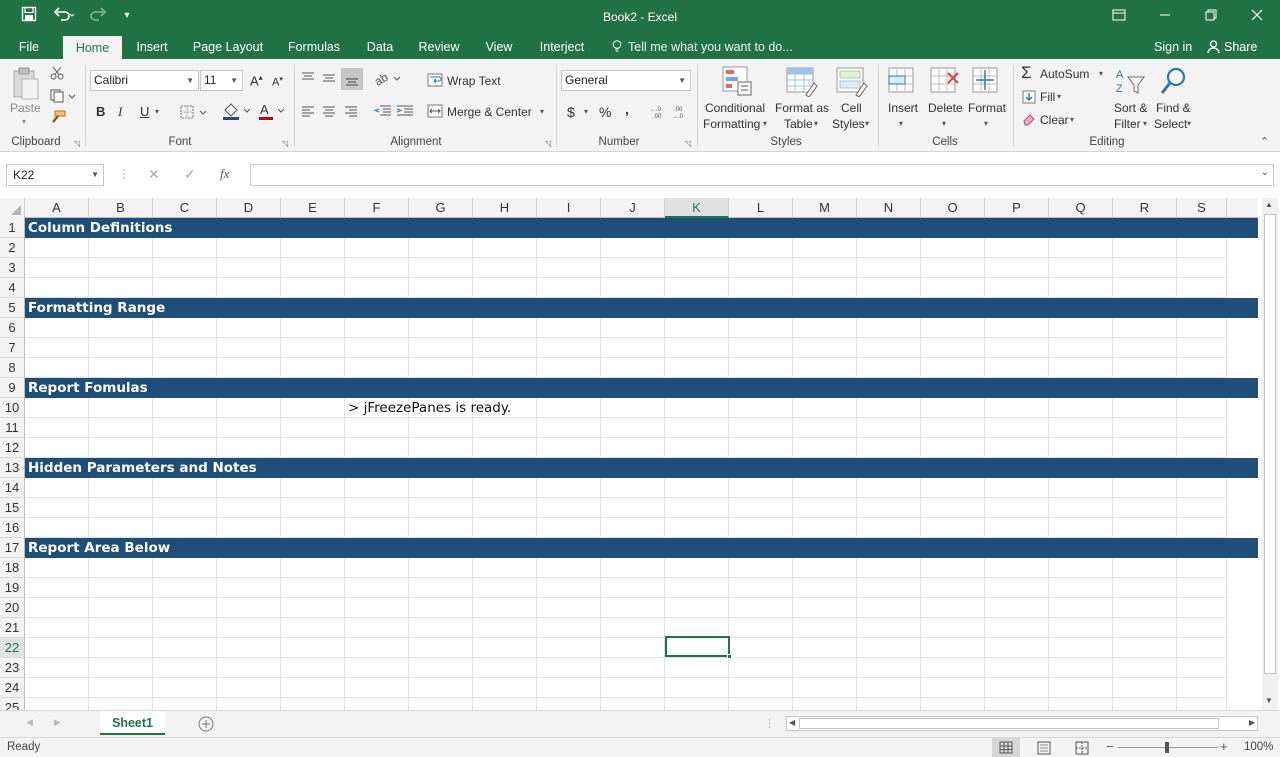 The height and width of the screenshot is (757, 1280). Describe the element at coordinates (221, 80) in the screenshot. I see `font-size-select: 11 ▼` at that location.